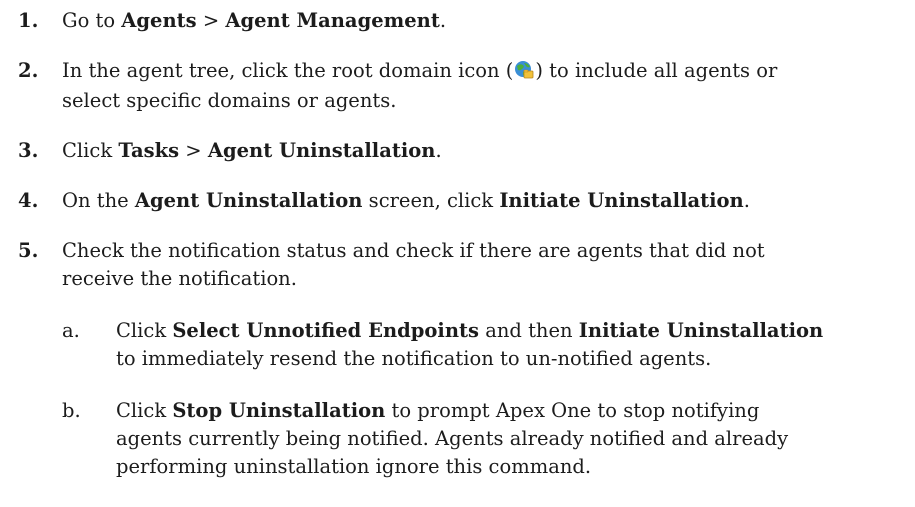 The width and height of the screenshot is (915, 507). Describe the element at coordinates (28, 250) in the screenshot. I see `step-number: 5.` at that location.